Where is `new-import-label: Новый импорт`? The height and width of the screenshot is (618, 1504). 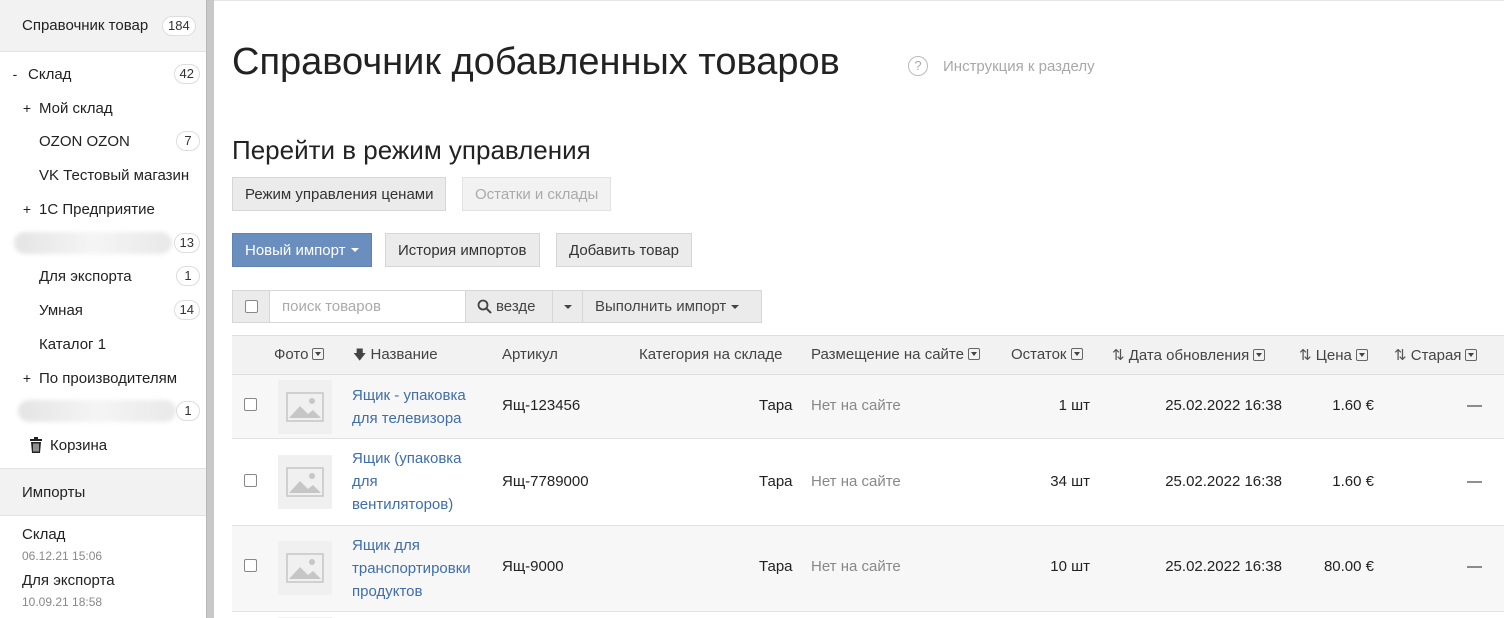
new-import-label: Новый импорт is located at coordinates (295, 250).